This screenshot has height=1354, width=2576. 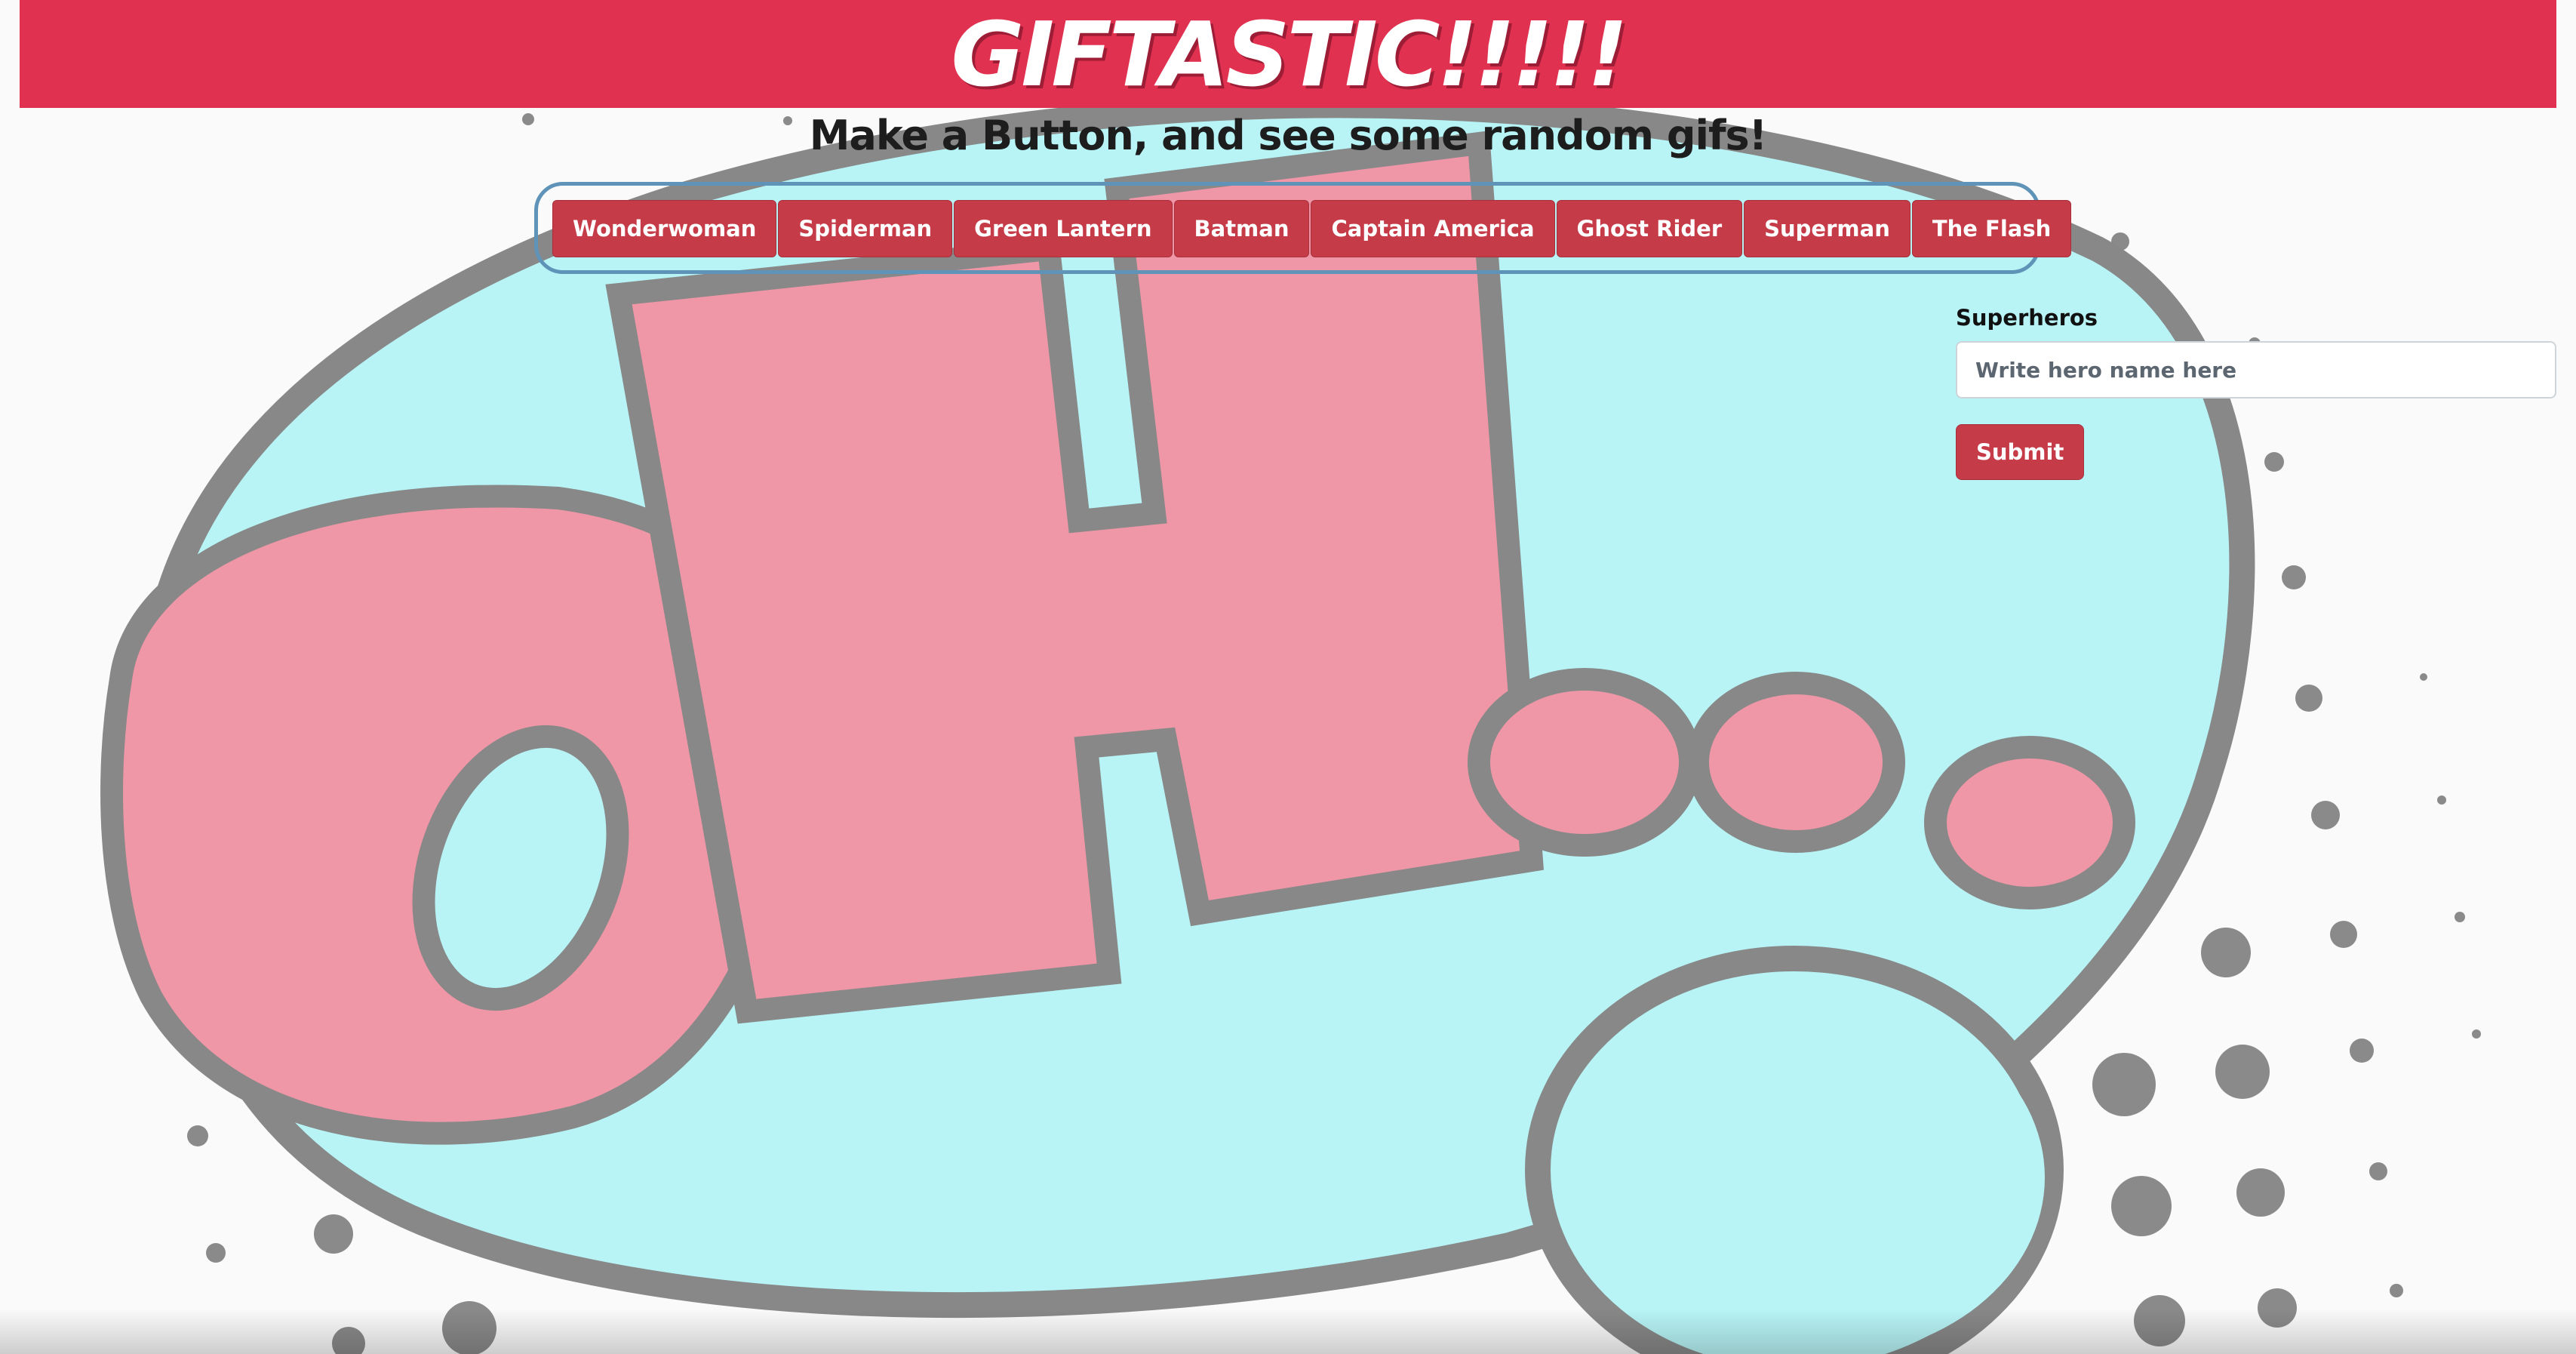 I want to click on hero-button-batman: Batman, so click(x=1241, y=229).